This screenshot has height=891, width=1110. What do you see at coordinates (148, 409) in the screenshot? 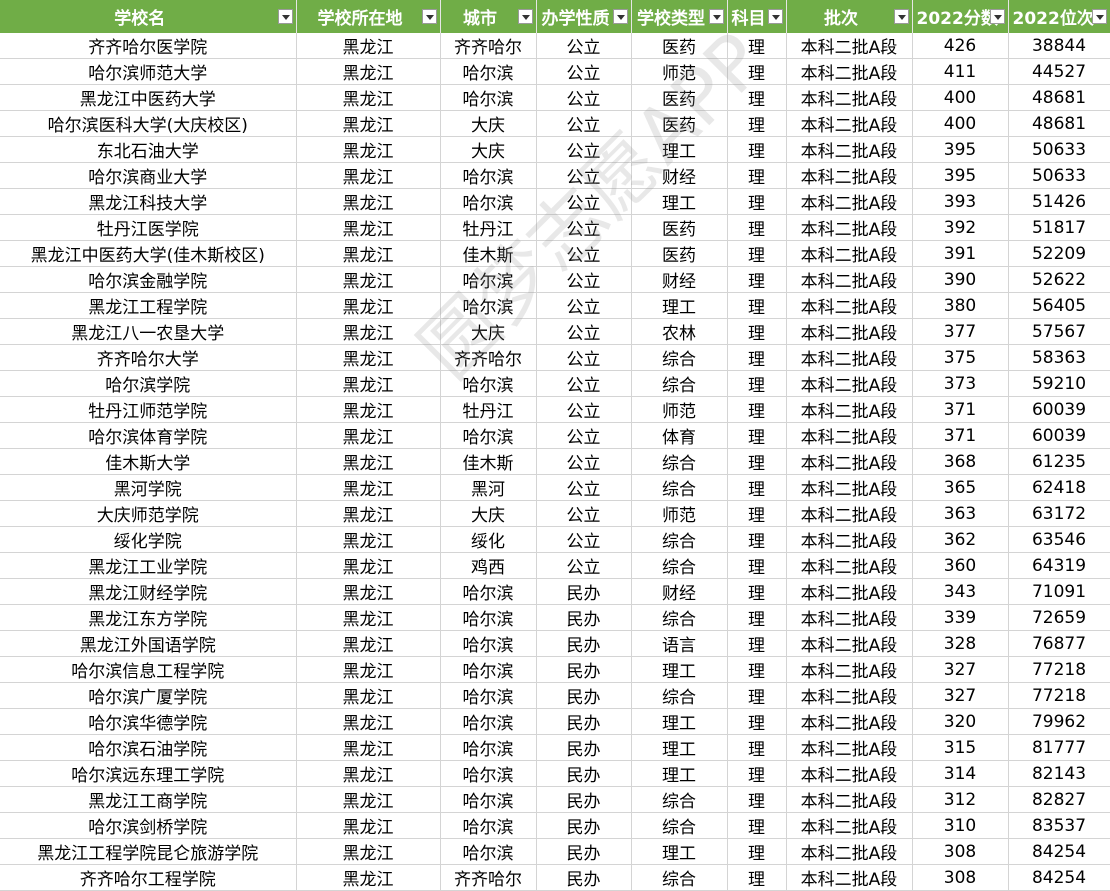
I see `cell-school-name: 牡丹江师范学院` at bounding box center [148, 409].